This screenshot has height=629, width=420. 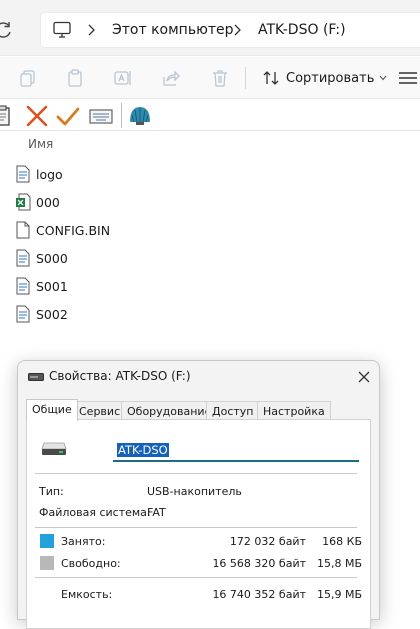 I want to click on tab-sharing: Доступ, so click(x=233, y=410).